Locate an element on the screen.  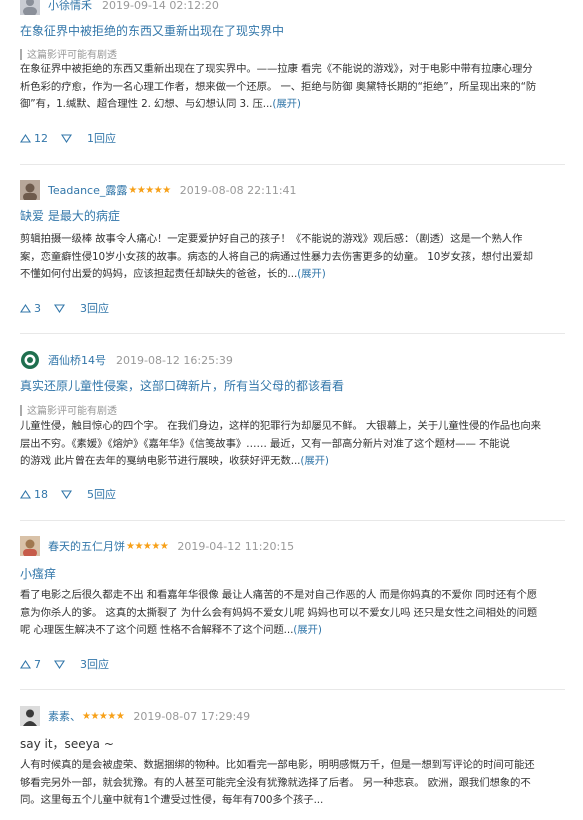
upvote-count: 7 is located at coordinates (37, 664).